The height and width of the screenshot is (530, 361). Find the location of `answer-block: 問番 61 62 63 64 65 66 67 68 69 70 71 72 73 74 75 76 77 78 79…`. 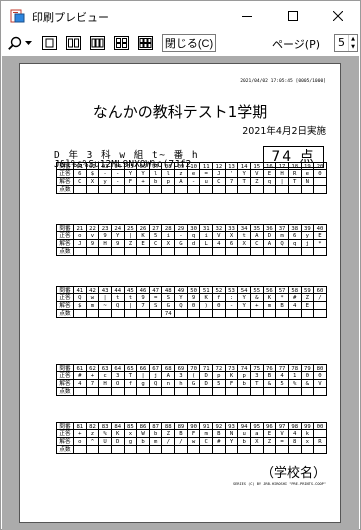

answer-block: 問番 61 62 63 64 65 66 67 68 69 70 71 72 73 74 75 76 77 78 79… is located at coordinates (191, 380).